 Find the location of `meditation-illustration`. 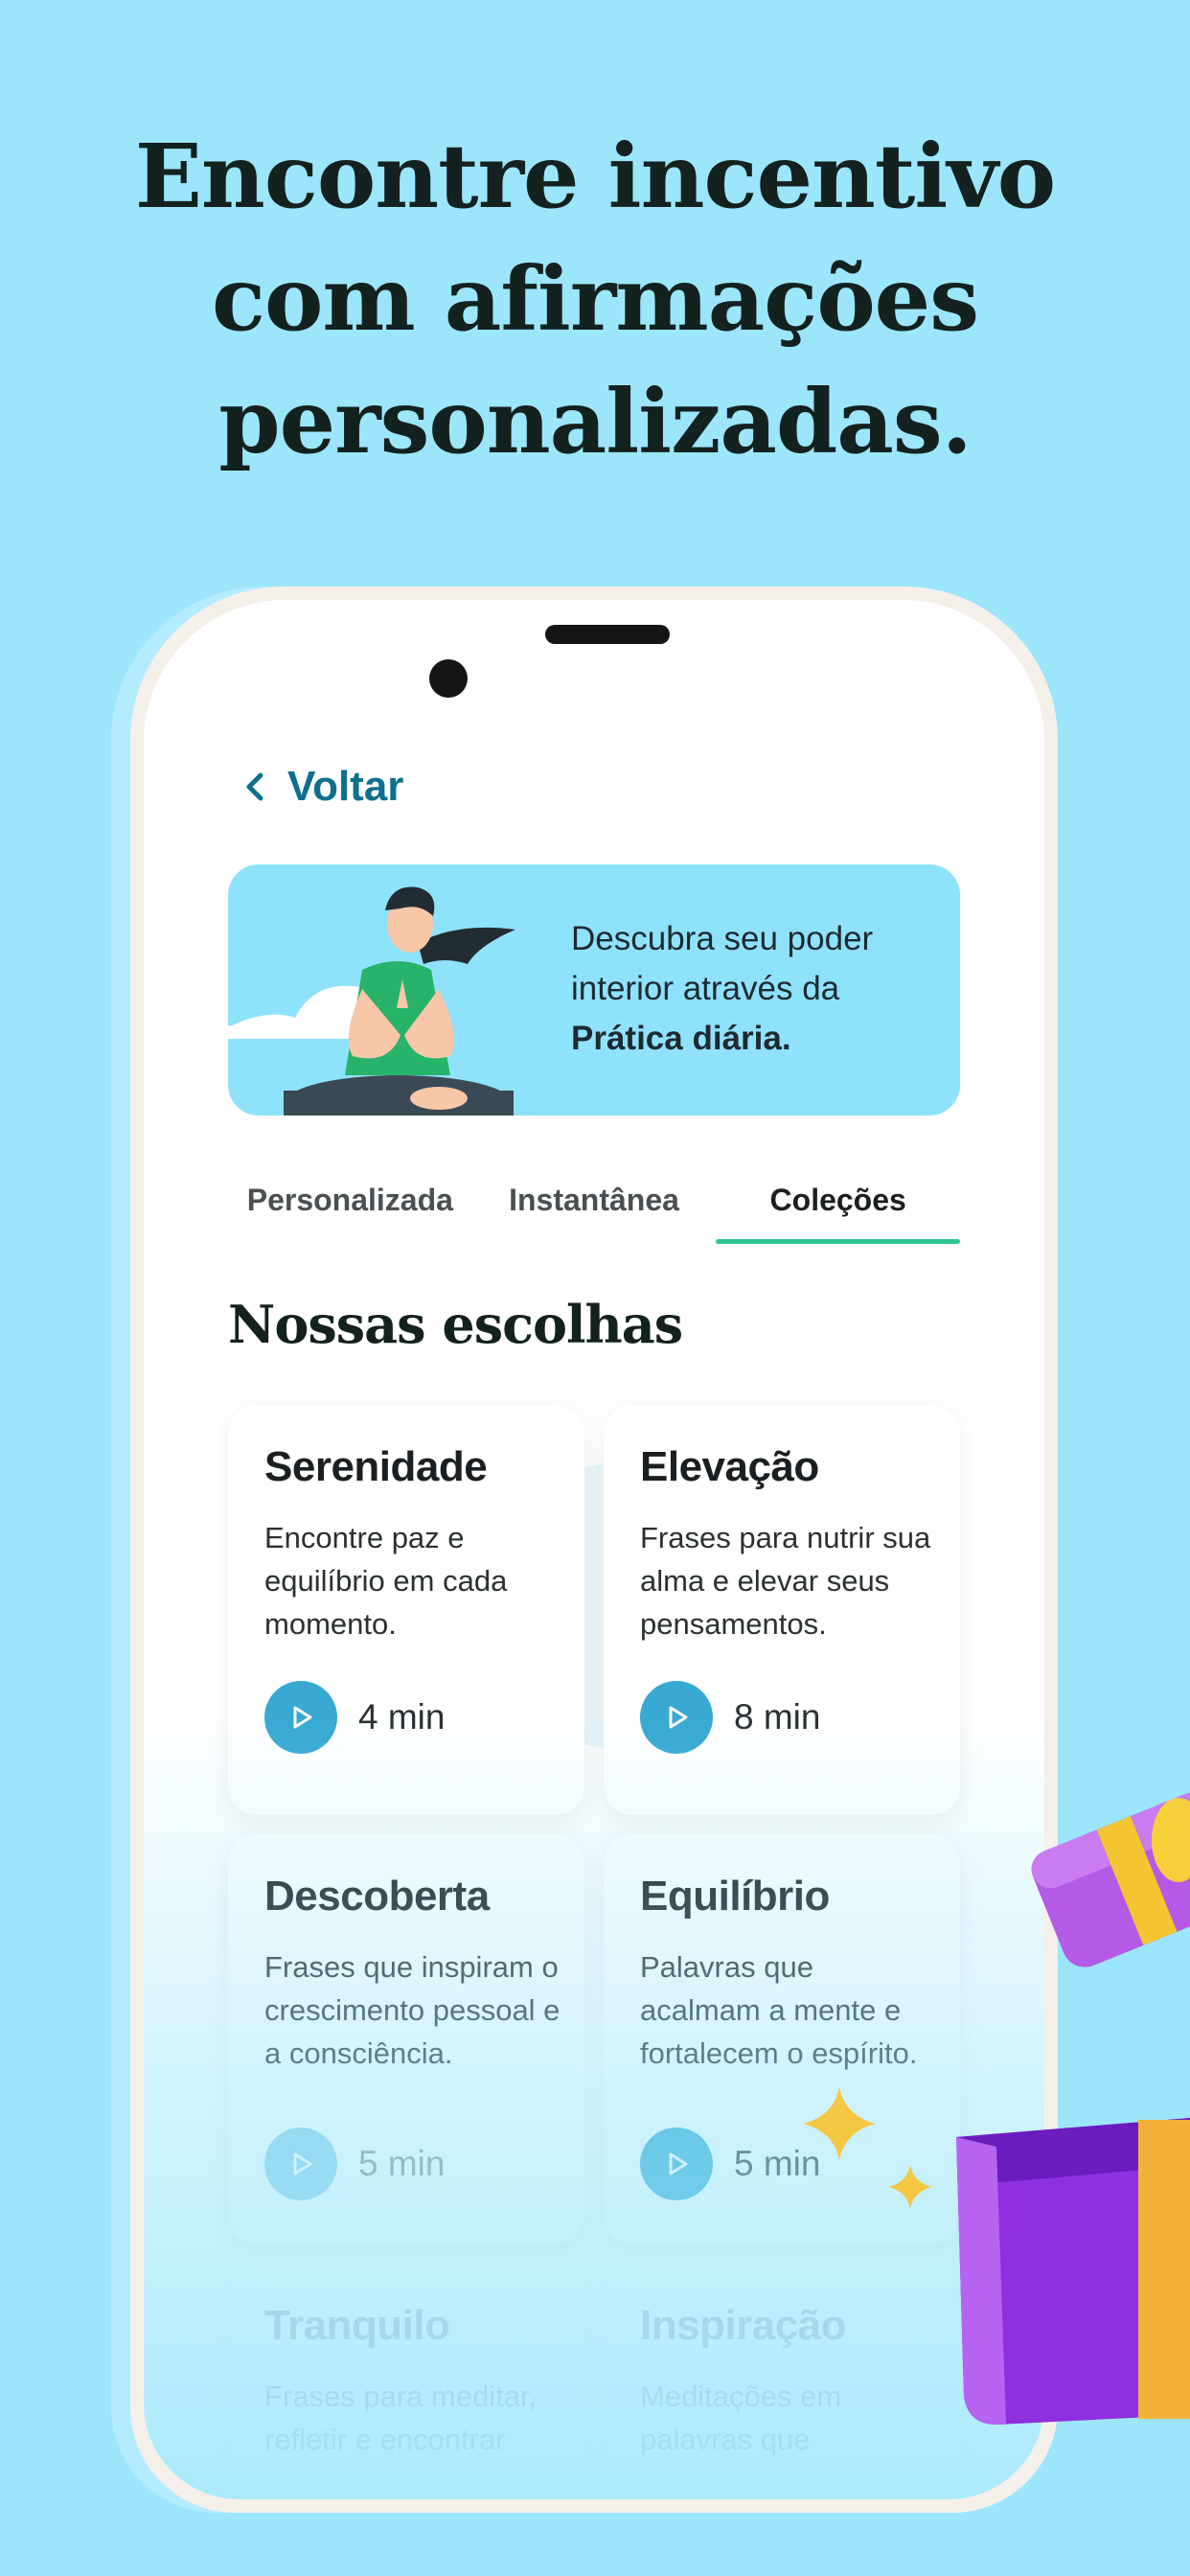

meditation-illustration is located at coordinates (372, 1001).